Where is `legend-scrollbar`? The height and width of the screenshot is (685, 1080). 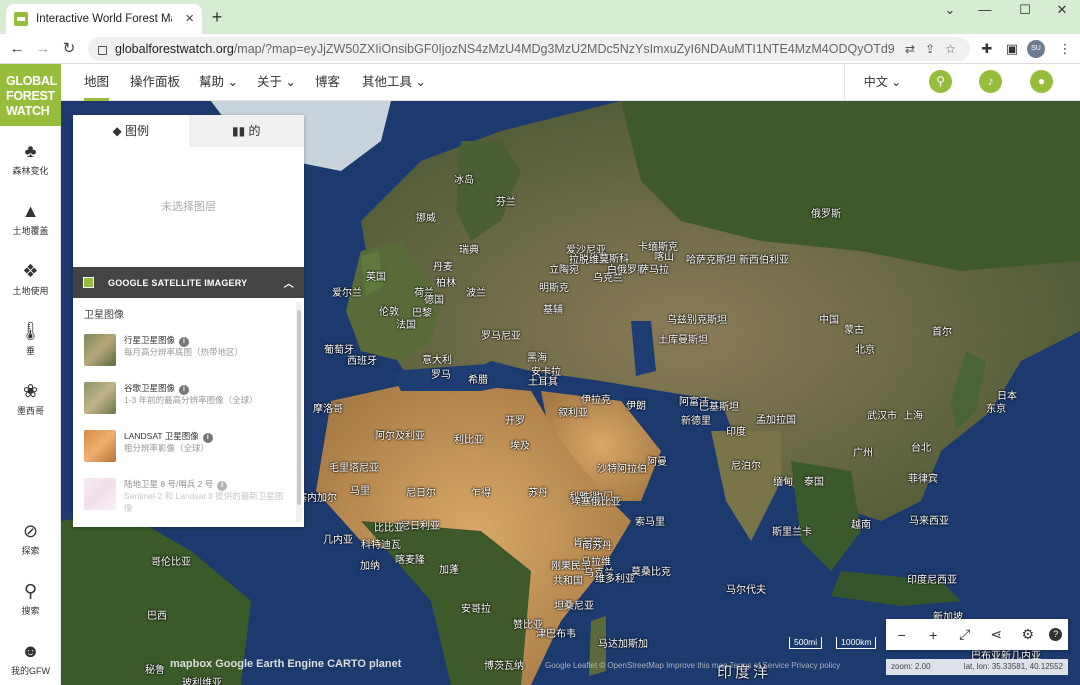 legend-scrollbar is located at coordinates (299, 412).